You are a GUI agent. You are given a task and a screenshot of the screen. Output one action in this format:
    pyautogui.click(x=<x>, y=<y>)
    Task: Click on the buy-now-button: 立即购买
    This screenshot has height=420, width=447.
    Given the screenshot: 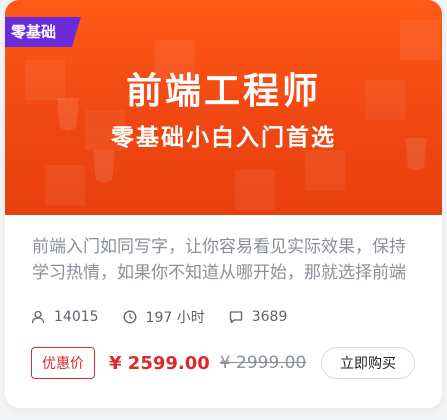 What is the action you would take?
    pyautogui.click(x=368, y=363)
    